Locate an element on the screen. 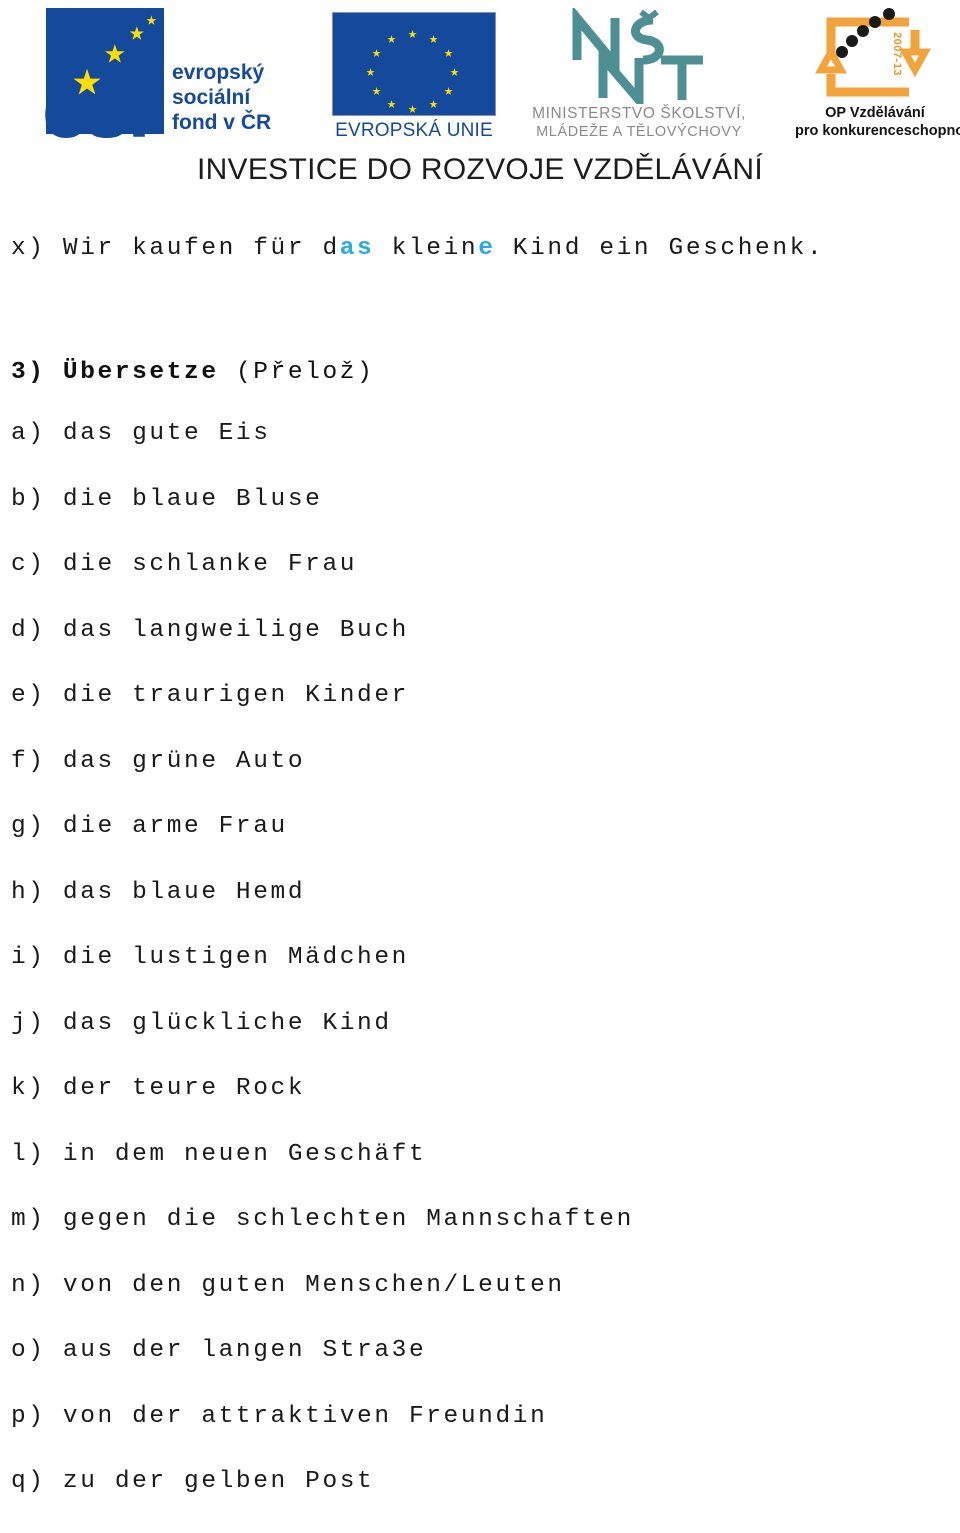 This screenshot has width=960, height=1533. eu-star-icon-1: ★ is located at coordinates (413, 34).